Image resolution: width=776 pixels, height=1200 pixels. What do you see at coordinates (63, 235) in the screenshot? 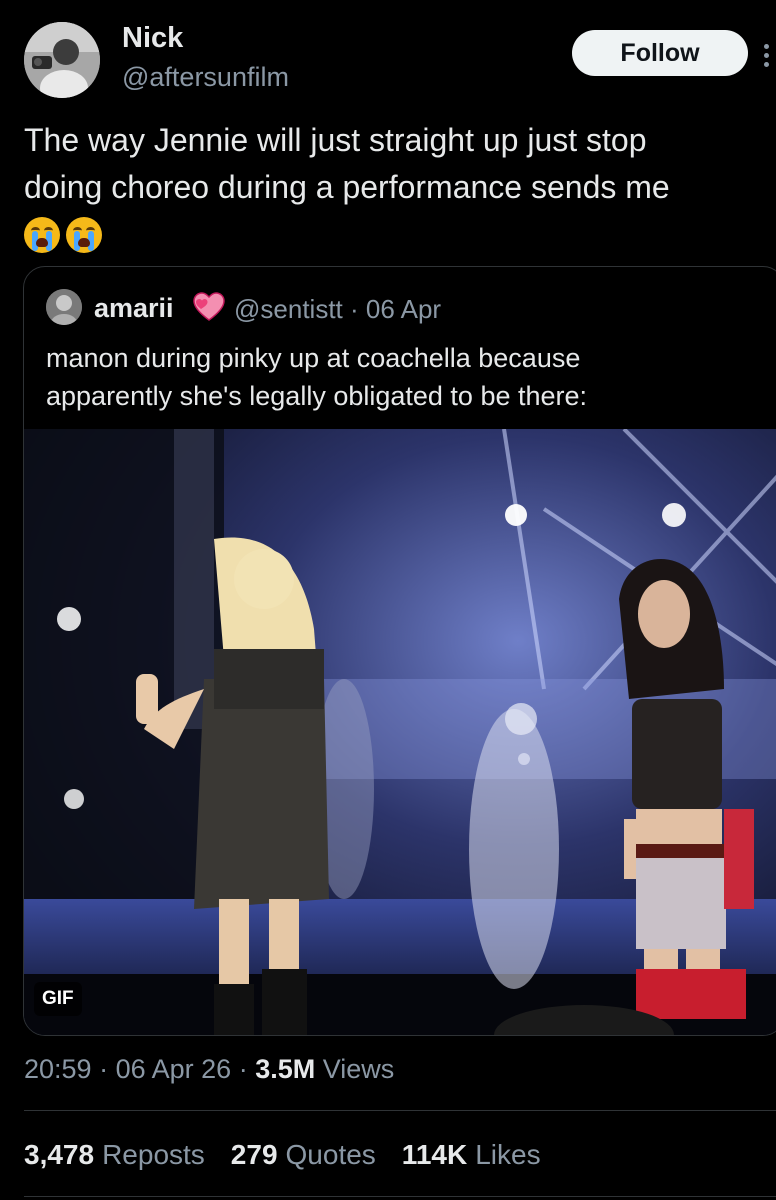
I see `tweet-emojis` at bounding box center [63, 235].